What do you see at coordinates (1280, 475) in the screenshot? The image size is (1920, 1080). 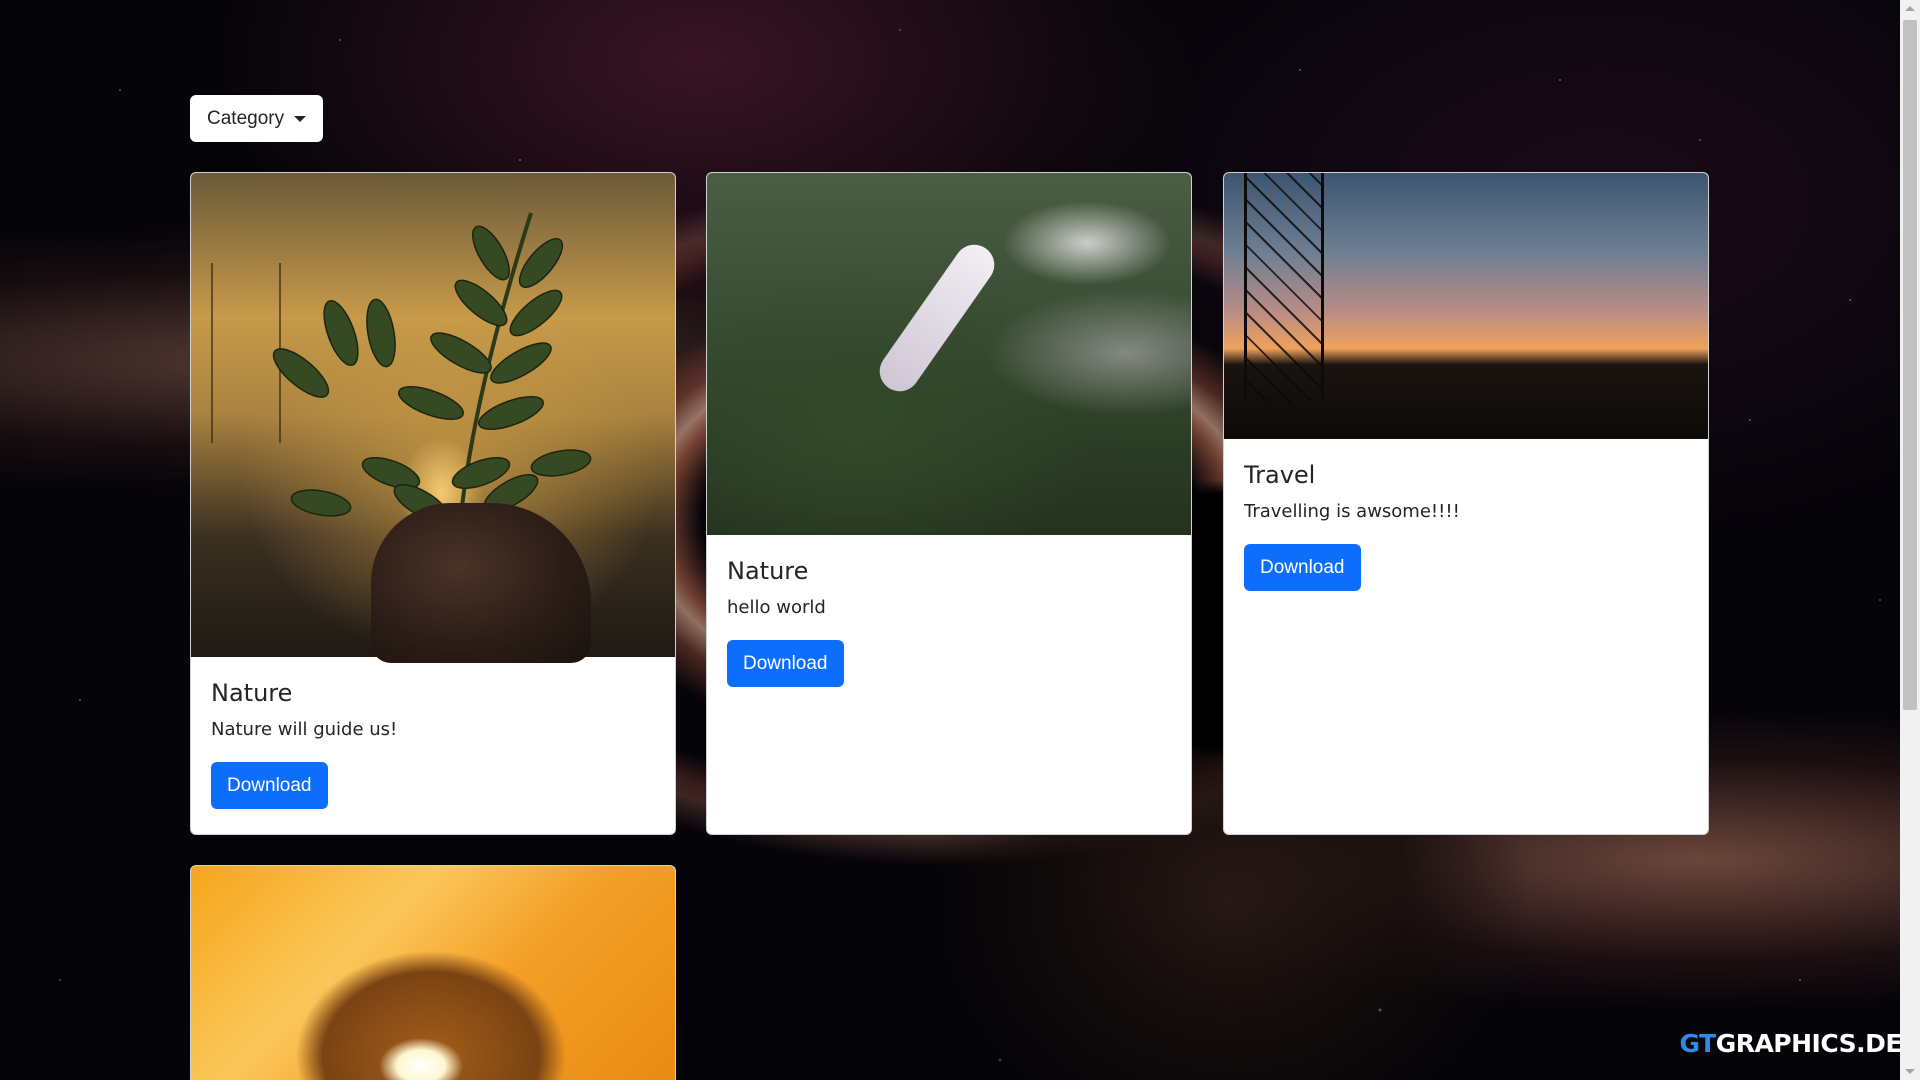 I see `card-title: Travel` at bounding box center [1280, 475].